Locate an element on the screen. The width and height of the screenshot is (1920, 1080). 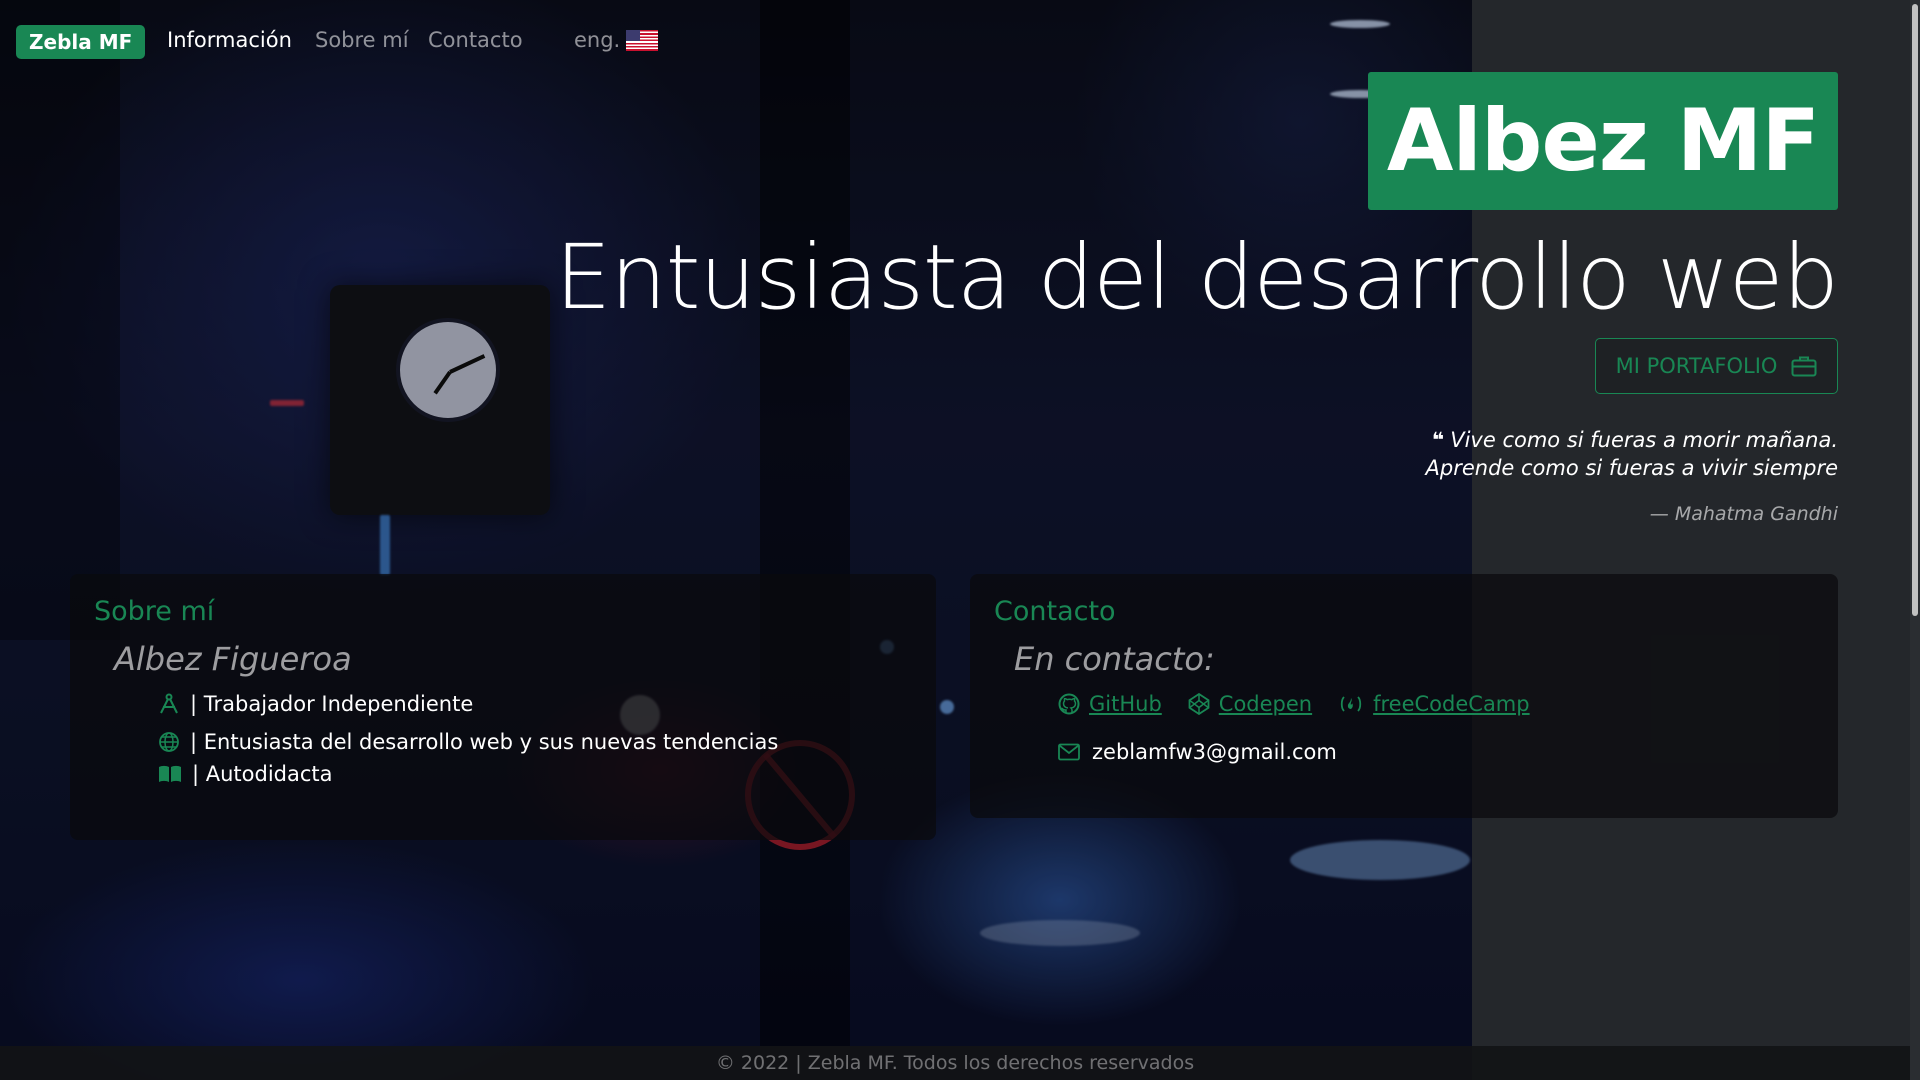
book-icon is located at coordinates (170, 773).